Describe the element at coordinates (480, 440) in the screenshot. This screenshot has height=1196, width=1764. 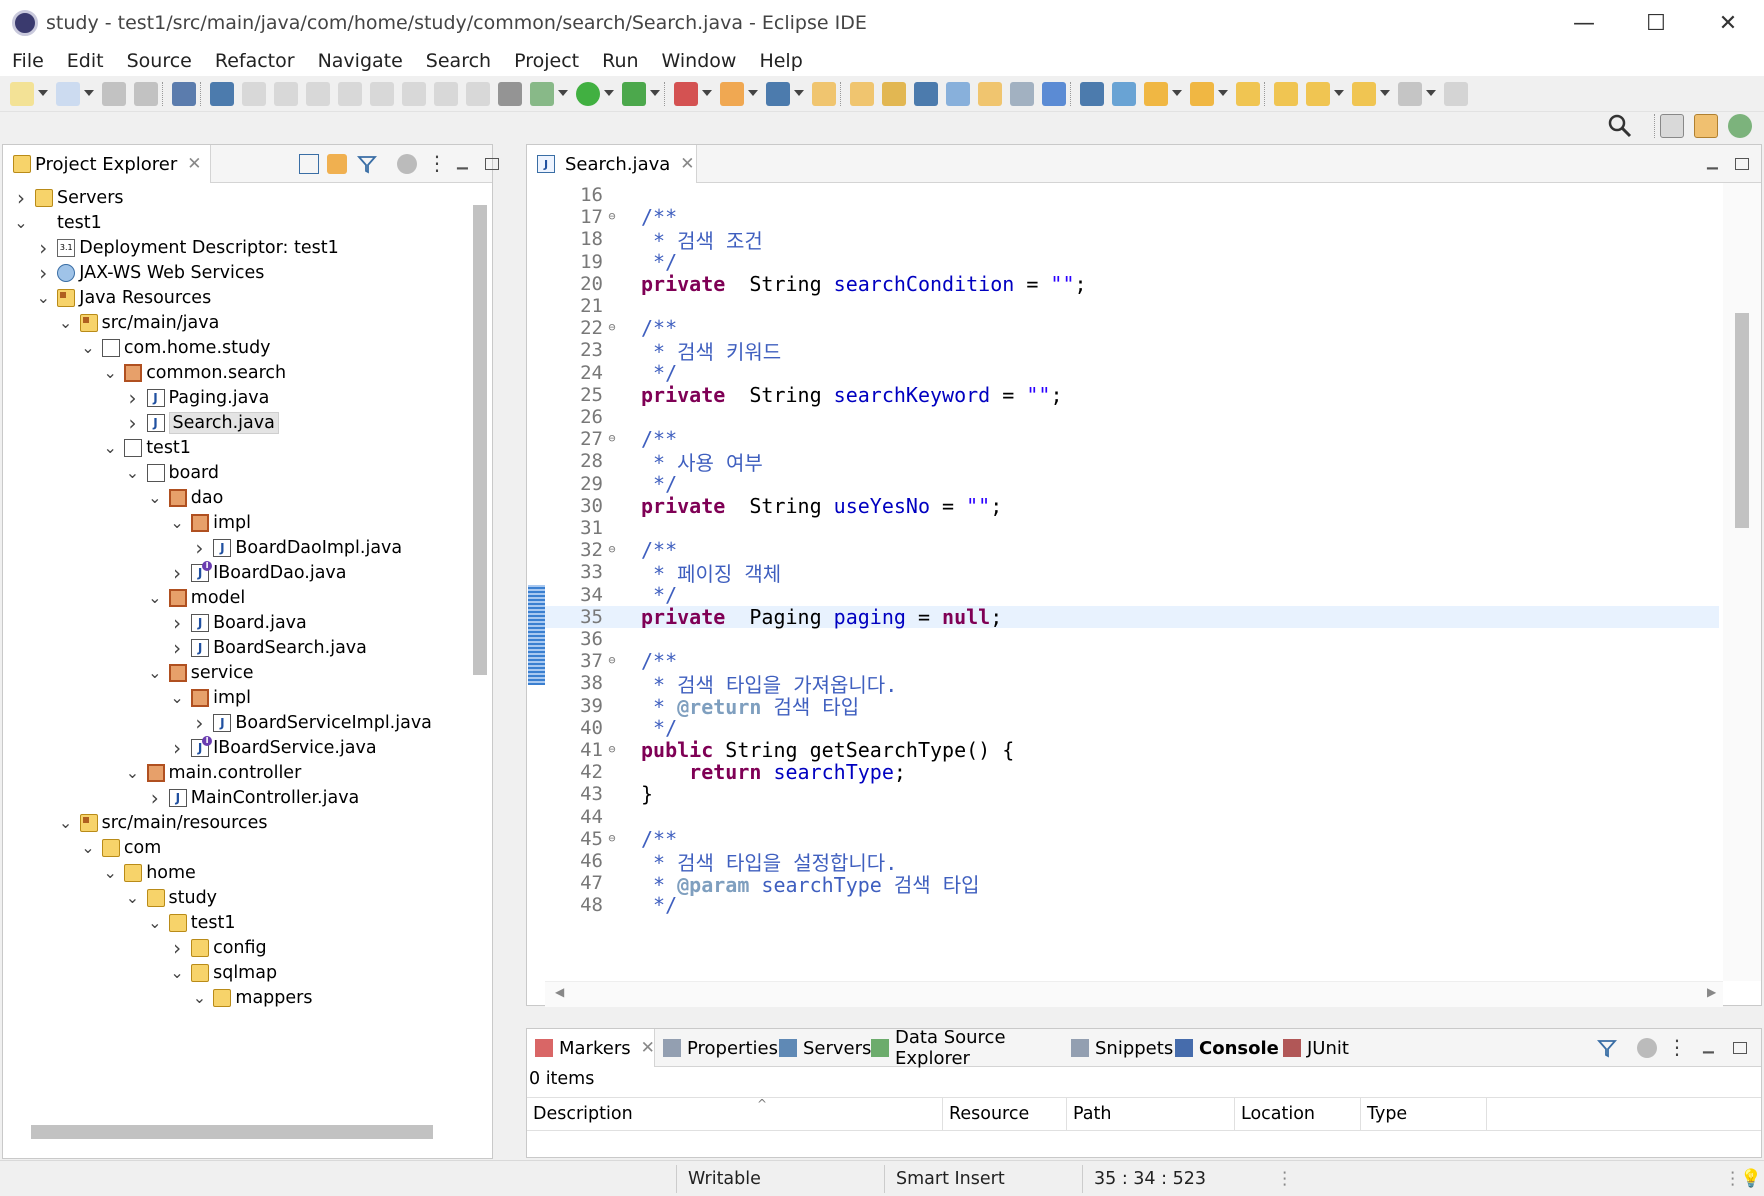
I see `tree-vertical-scrollbar` at that location.